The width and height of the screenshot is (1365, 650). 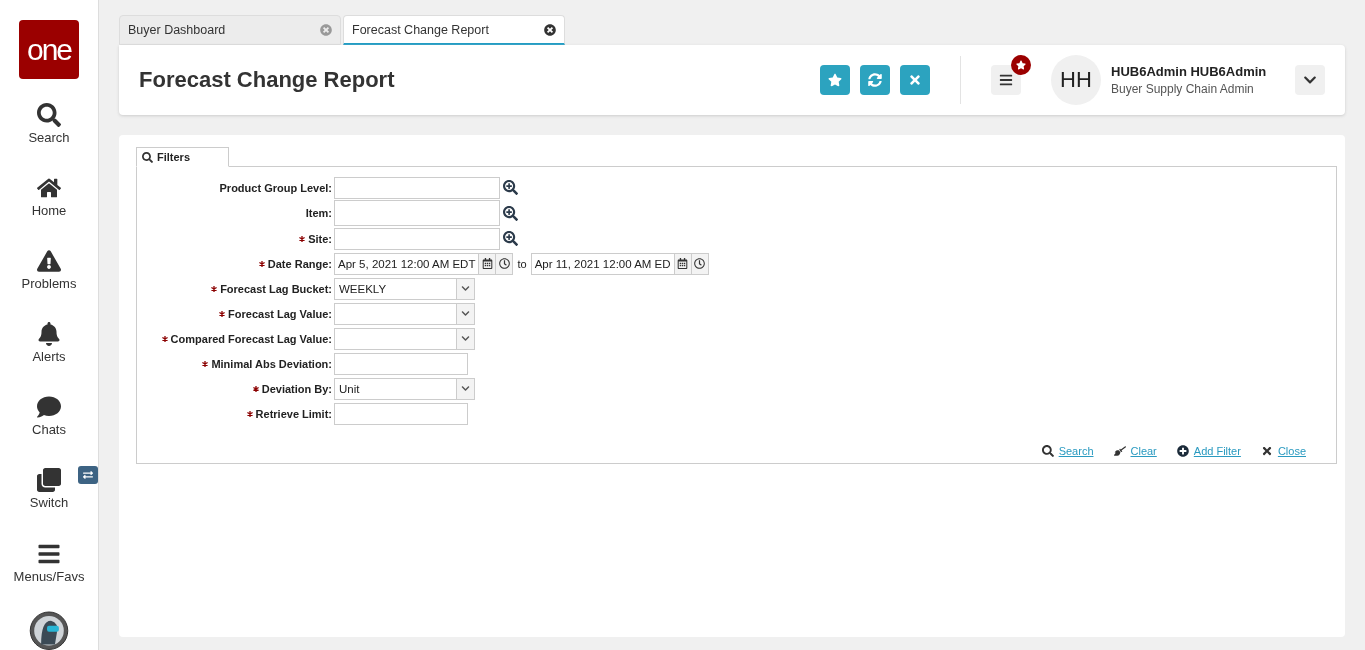 I want to click on close-button, so click(x=915, y=80).